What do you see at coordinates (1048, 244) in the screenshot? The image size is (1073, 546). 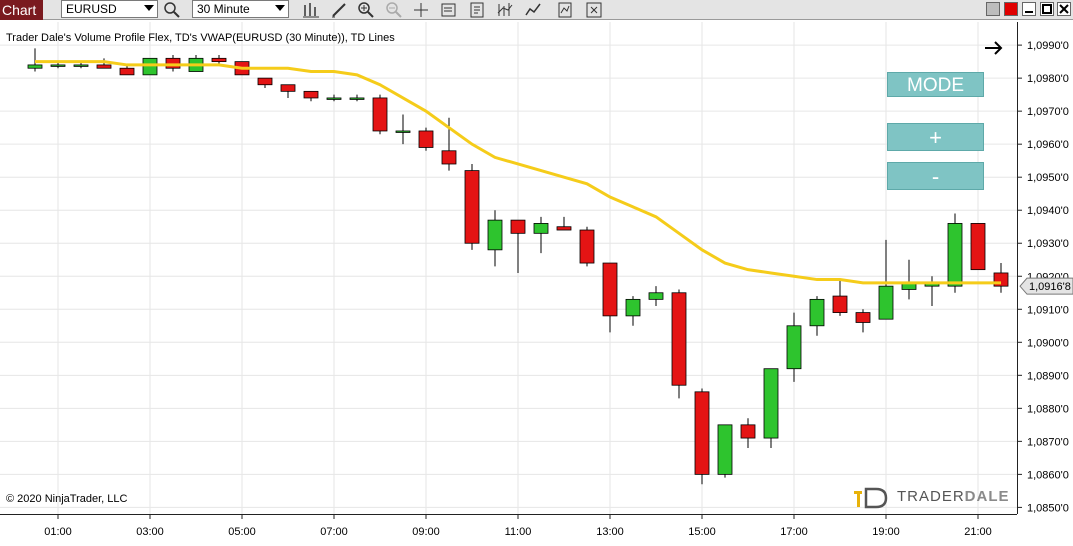 I see `y-tick-label: 1,0930'0` at bounding box center [1048, 244].